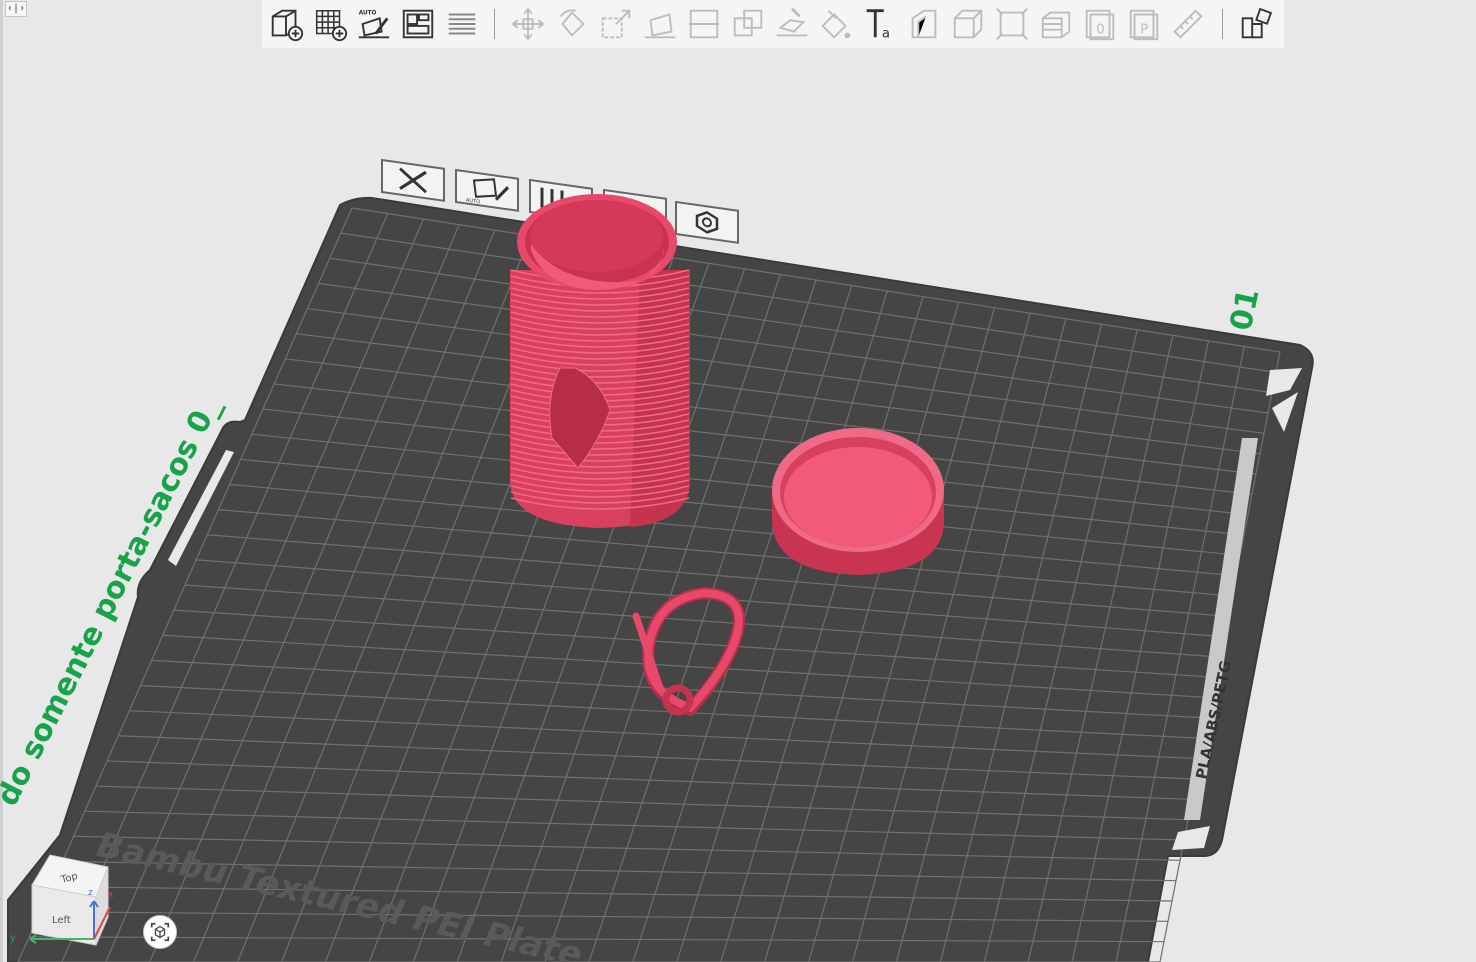 This screenshot has height=962, width=1476. Describe the element at coordinates (487, 190) in the screenshot. I see `auto-orient-plate-icon: AUTO` at that location.